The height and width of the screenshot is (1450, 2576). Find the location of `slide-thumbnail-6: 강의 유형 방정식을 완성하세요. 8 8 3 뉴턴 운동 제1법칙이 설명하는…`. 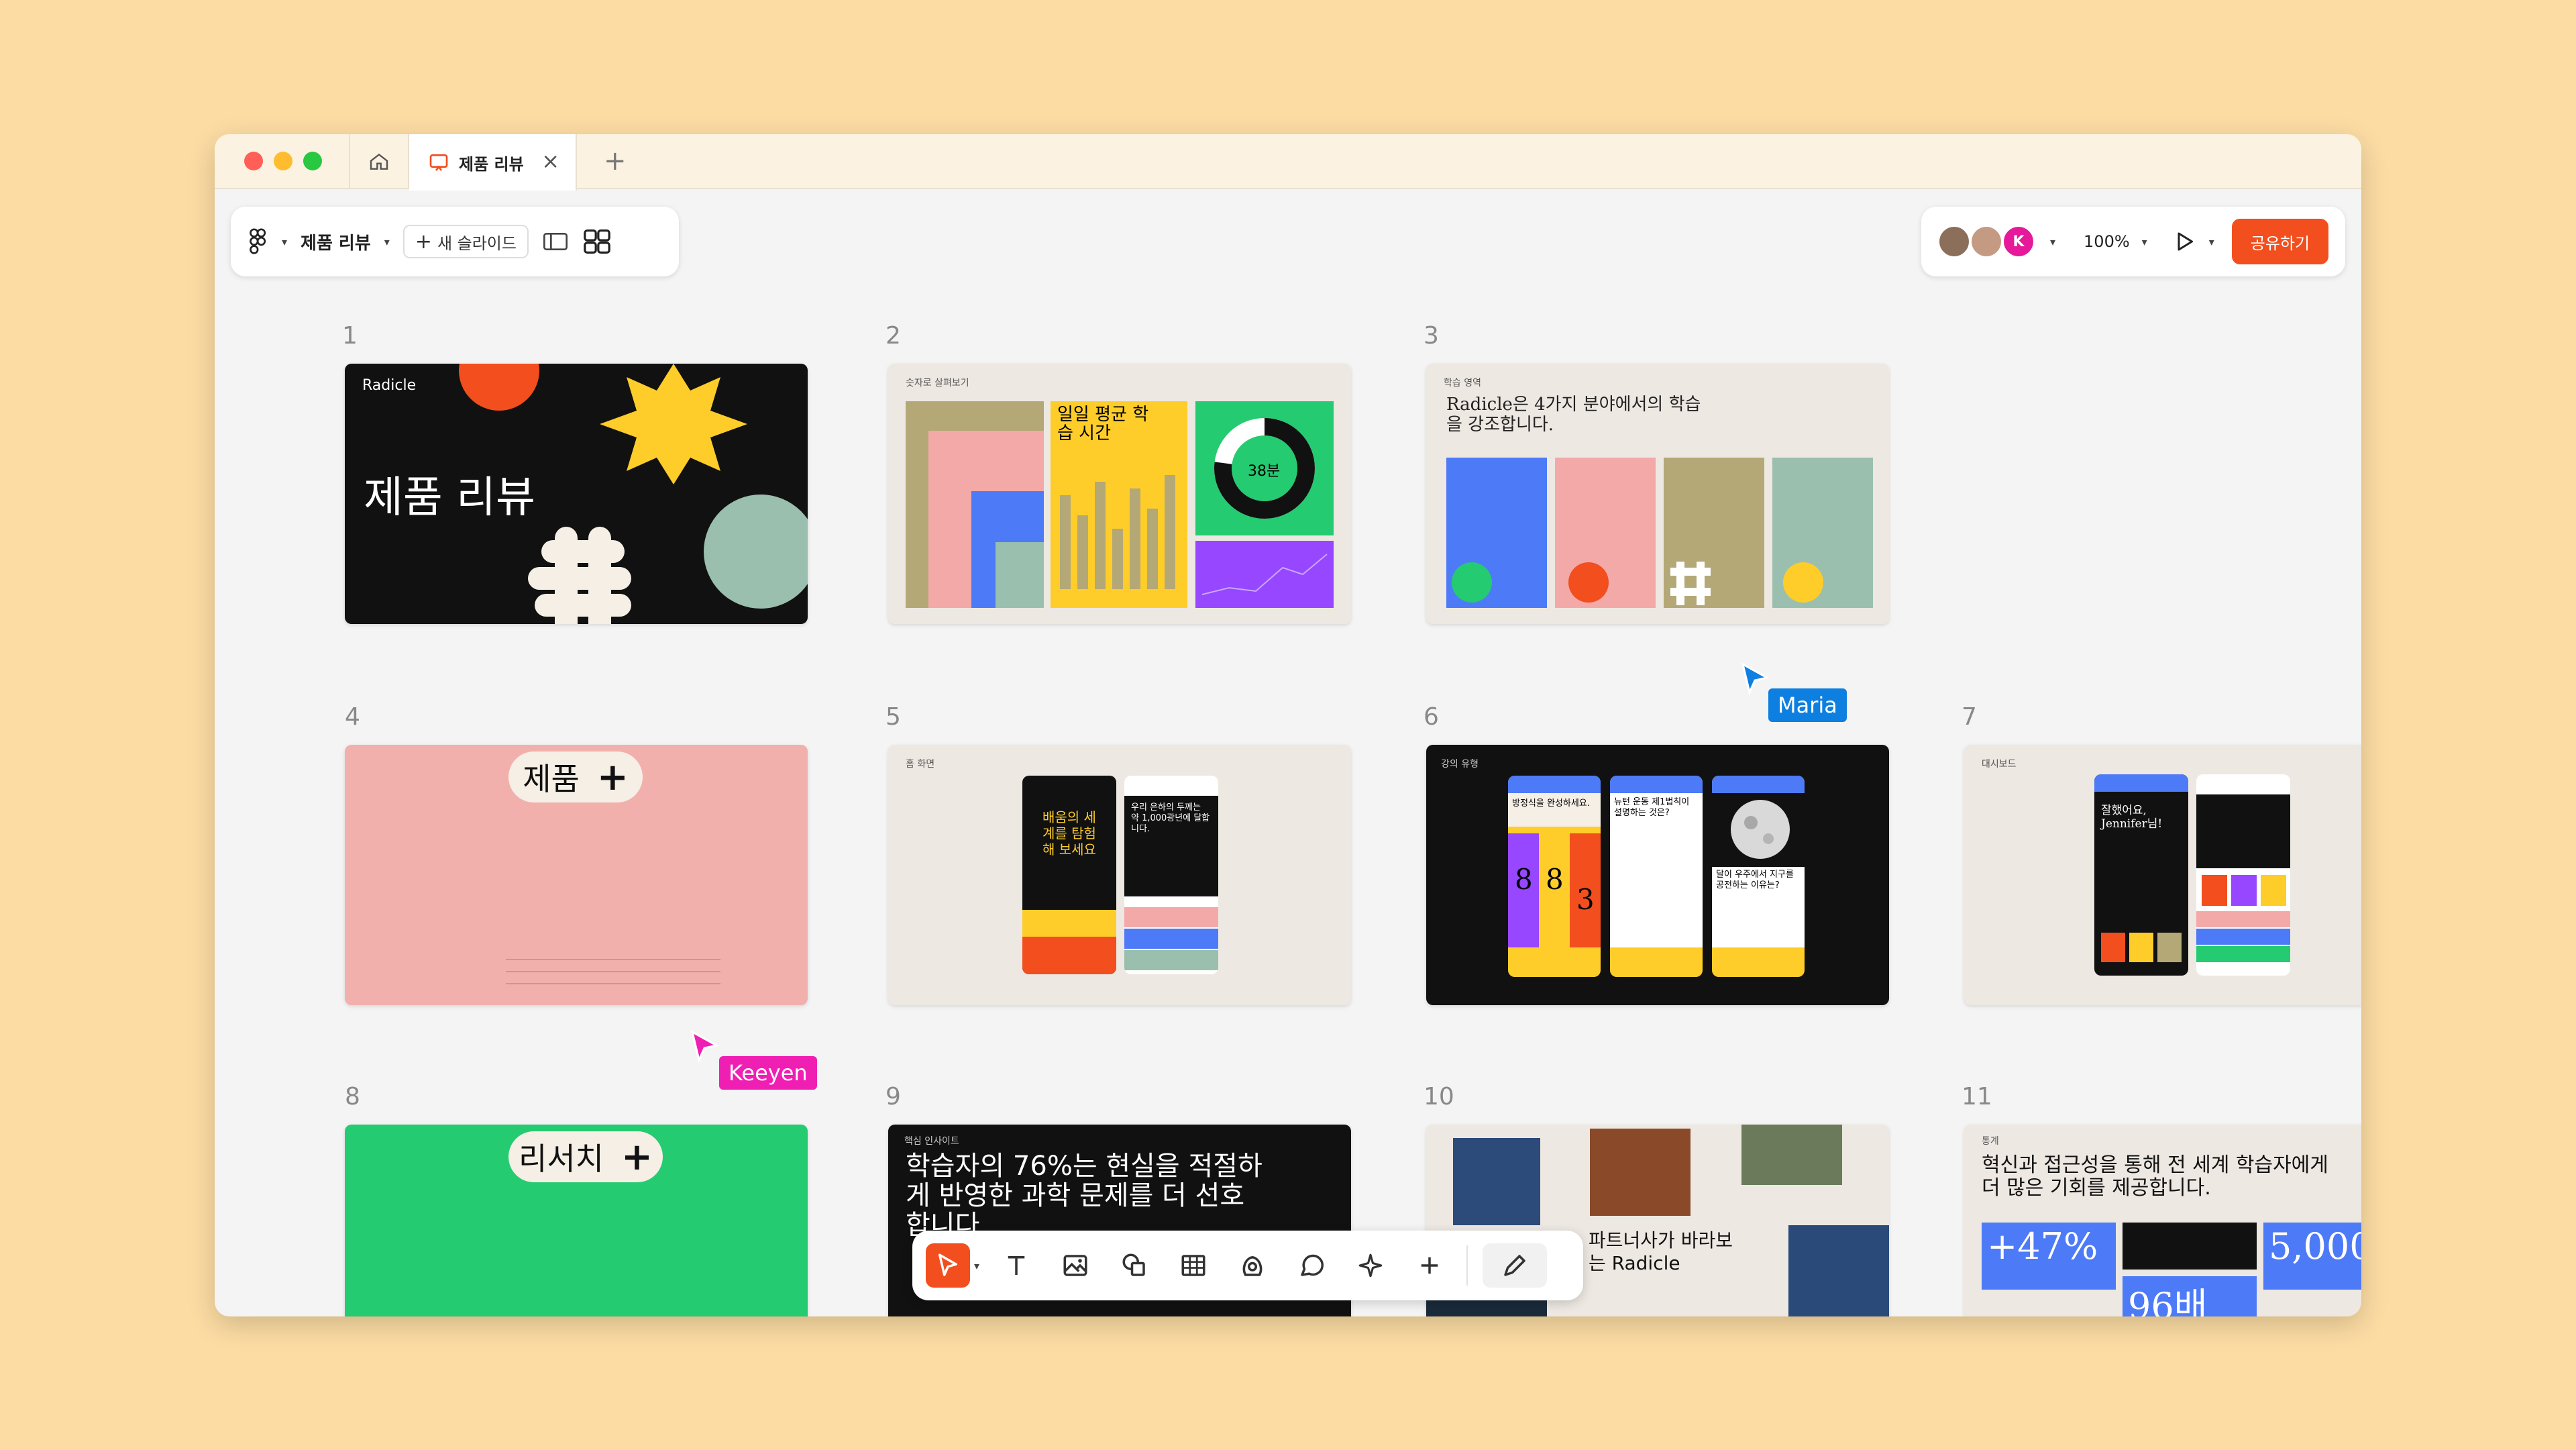

slide-thumbnail-6: 강의 유형 방정식을 완성하세요. 8 8 3 뉴턴 운동 제1법칙이 설명하는… is located at coordinates (1657, 875).